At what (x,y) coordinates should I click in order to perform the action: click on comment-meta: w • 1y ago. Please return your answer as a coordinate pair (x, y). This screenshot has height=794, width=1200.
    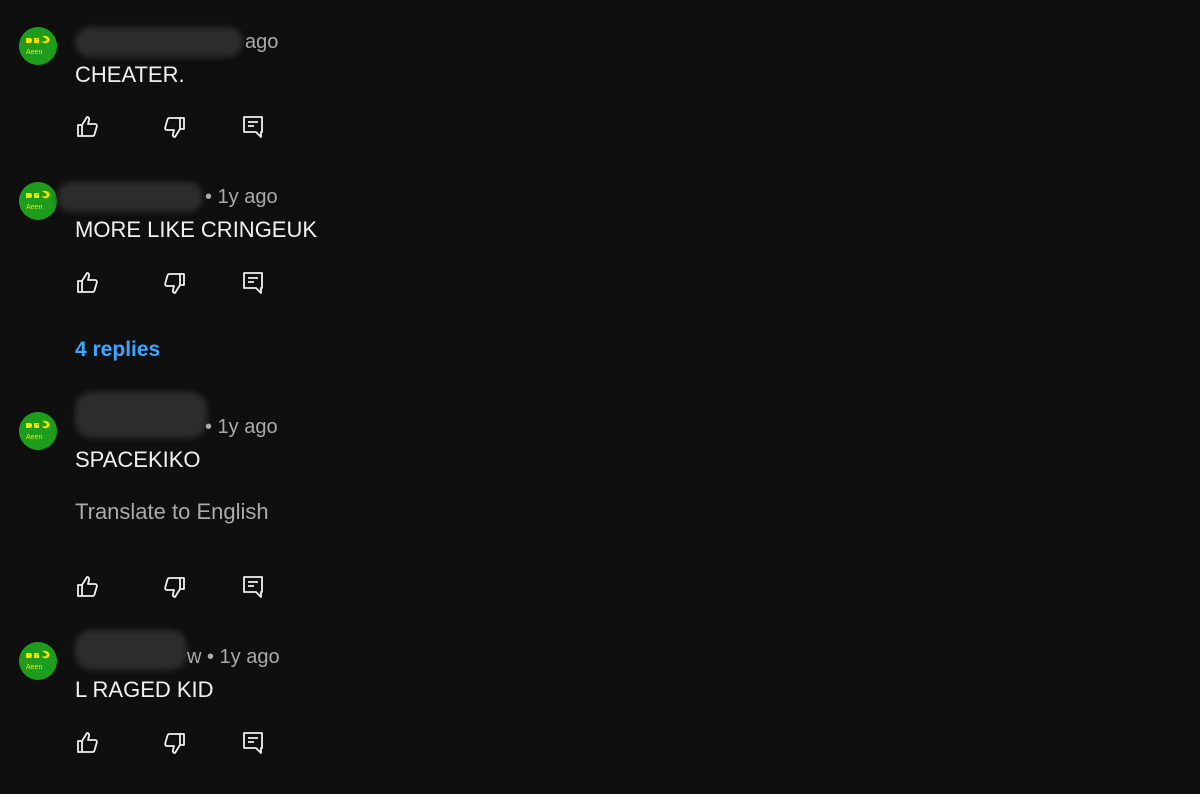
    Looking at the image, I should click on (190, 651).